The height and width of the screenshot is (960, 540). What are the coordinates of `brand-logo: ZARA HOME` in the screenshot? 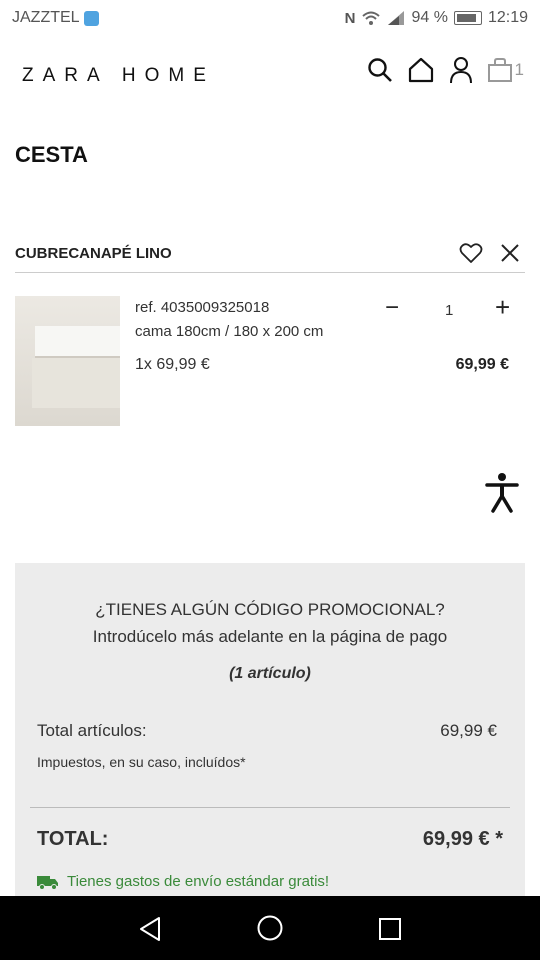 It's located at (118, 76).